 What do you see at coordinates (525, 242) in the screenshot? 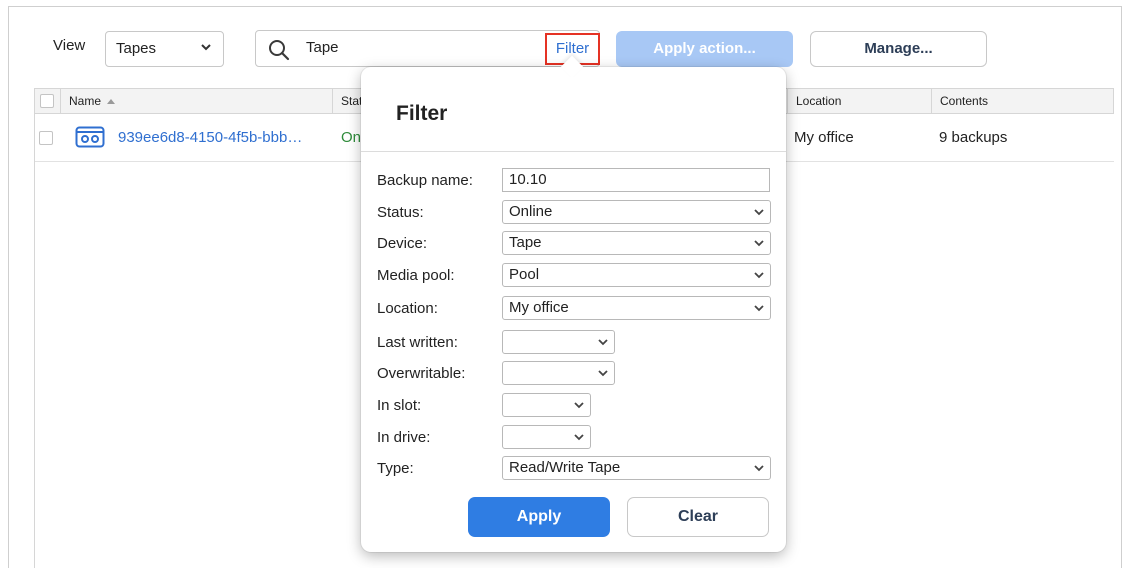
I see `device-select-value: Tape` at bounding box center [525, 242].